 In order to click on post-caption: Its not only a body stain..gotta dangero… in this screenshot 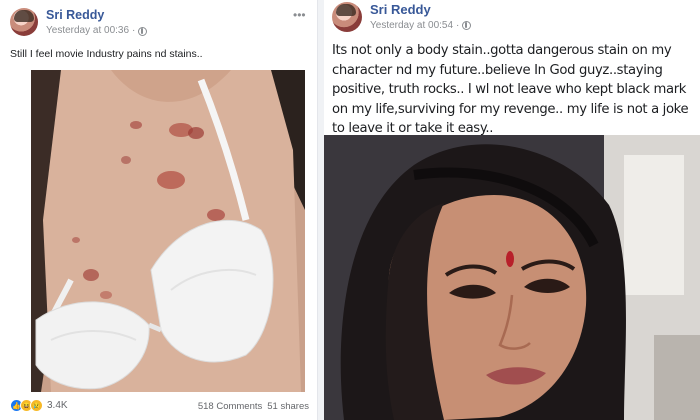, I will do `click(510, 89)`.